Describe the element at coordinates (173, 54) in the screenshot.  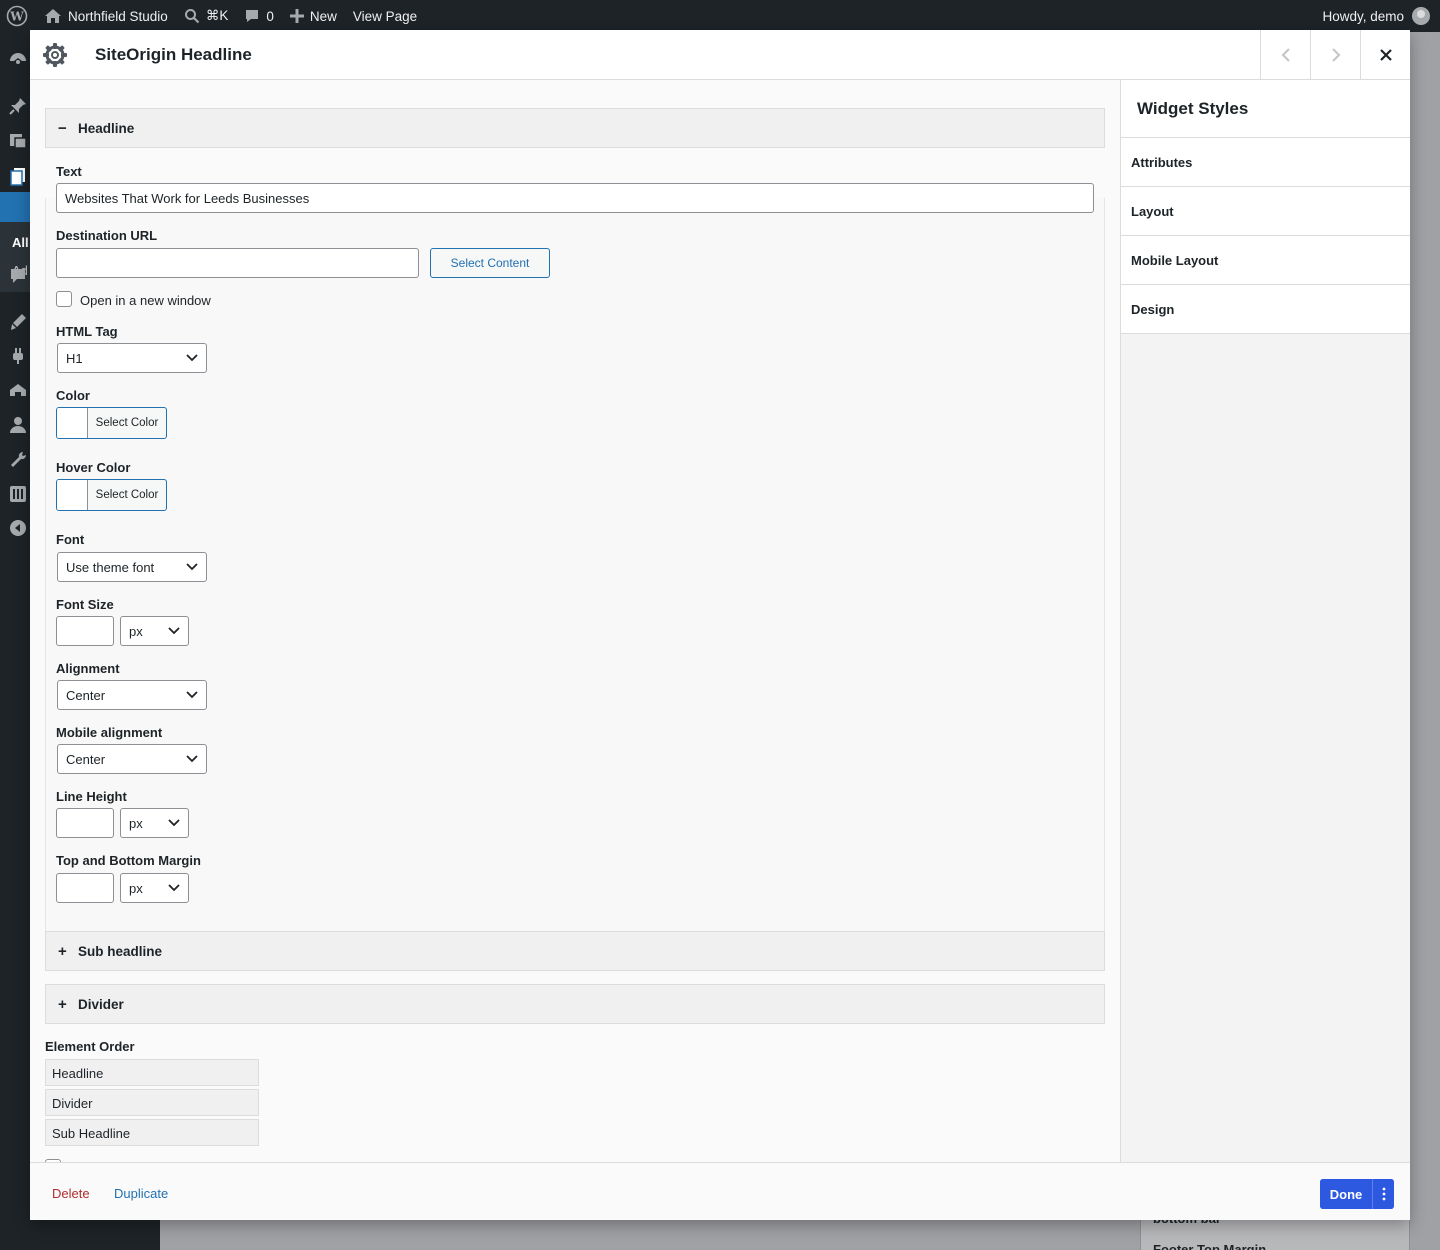
I see `dialog-title: SiteOrigin Headline` at that location.